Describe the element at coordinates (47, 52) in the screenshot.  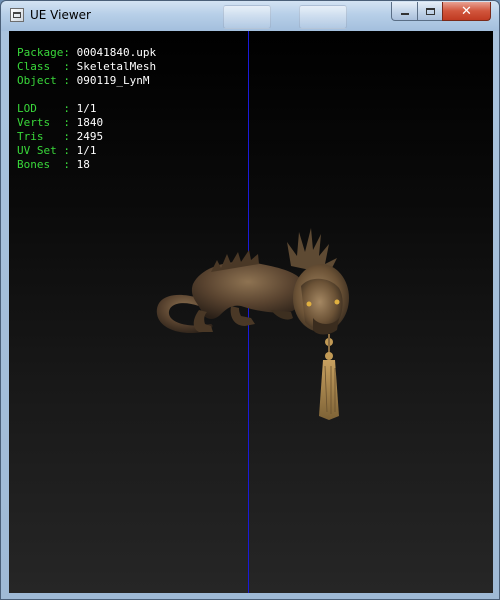
I see `info-label: Package:` at that location.